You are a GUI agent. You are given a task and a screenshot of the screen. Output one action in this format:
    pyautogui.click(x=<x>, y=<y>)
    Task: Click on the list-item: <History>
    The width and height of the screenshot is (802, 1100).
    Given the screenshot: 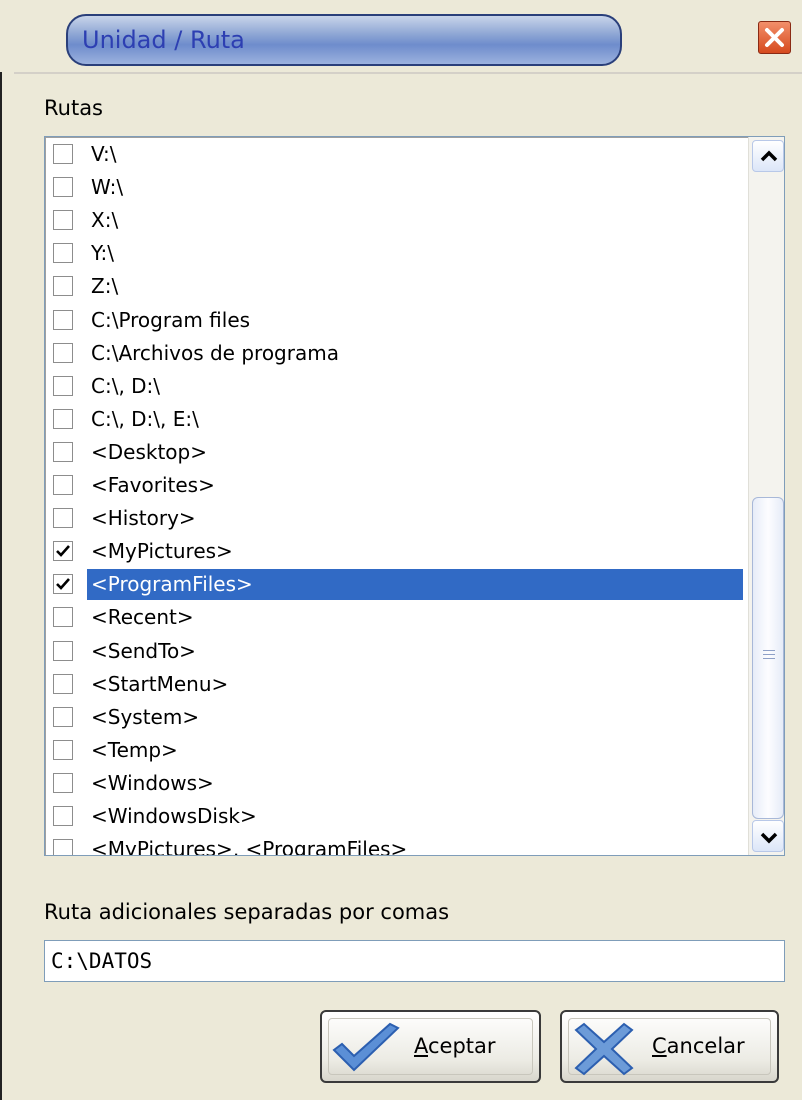 What is the action you would take?
    pyautogui.click(x=395, y=518)
    